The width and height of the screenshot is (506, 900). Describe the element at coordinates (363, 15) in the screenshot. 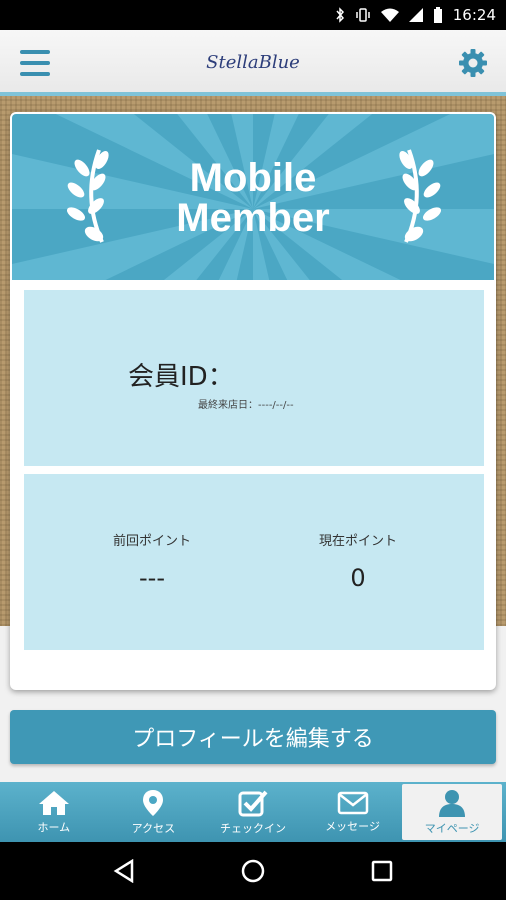

I see `vibrate-icon` at that location.